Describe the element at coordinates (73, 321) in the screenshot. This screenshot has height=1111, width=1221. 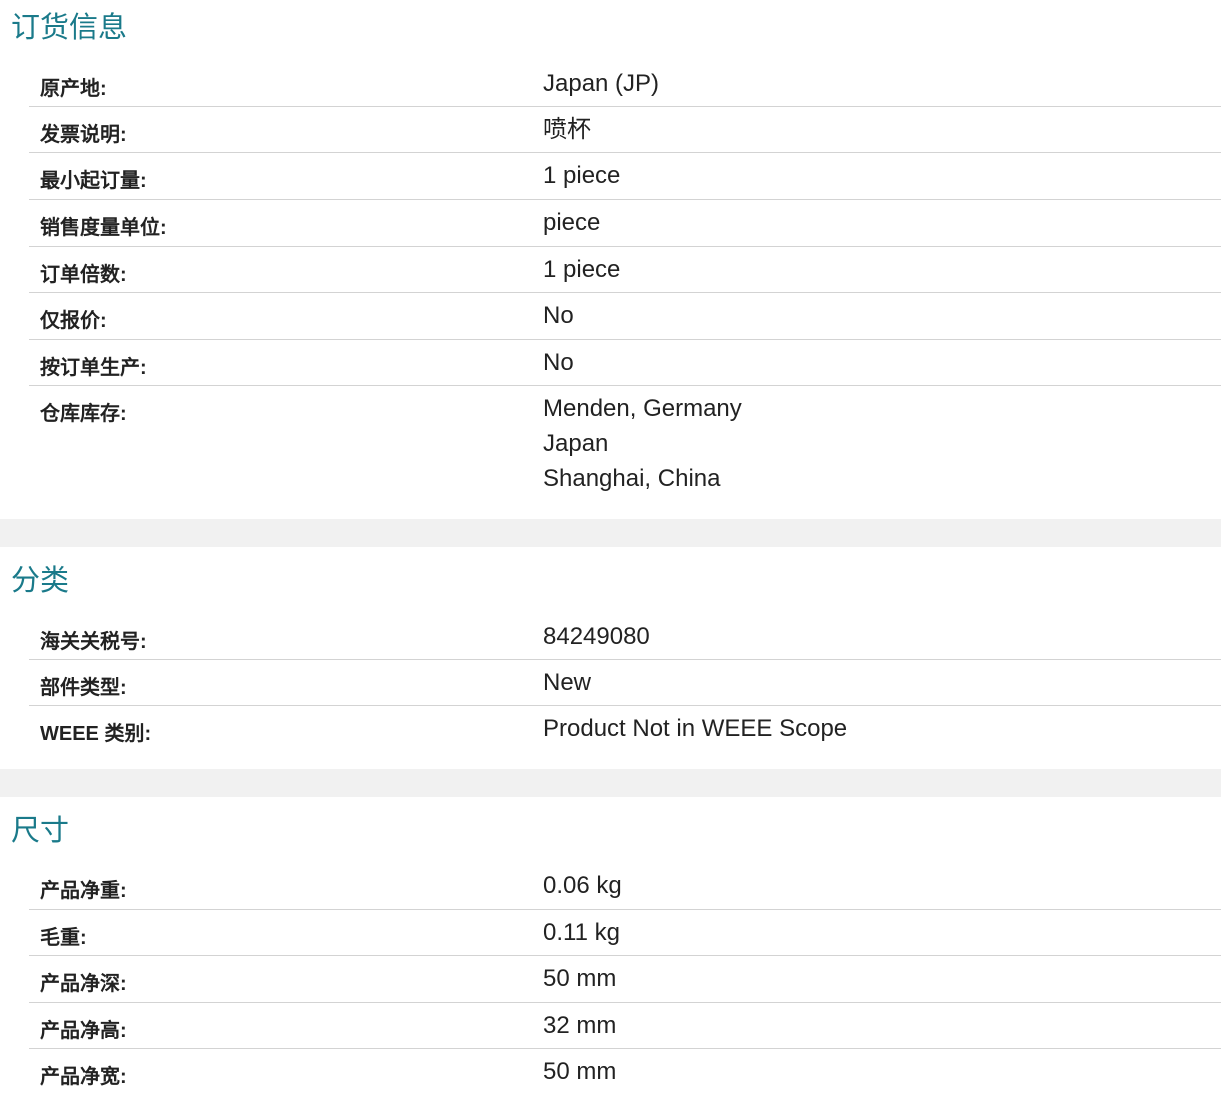
I see `row-label: 仅报价:` at that location.